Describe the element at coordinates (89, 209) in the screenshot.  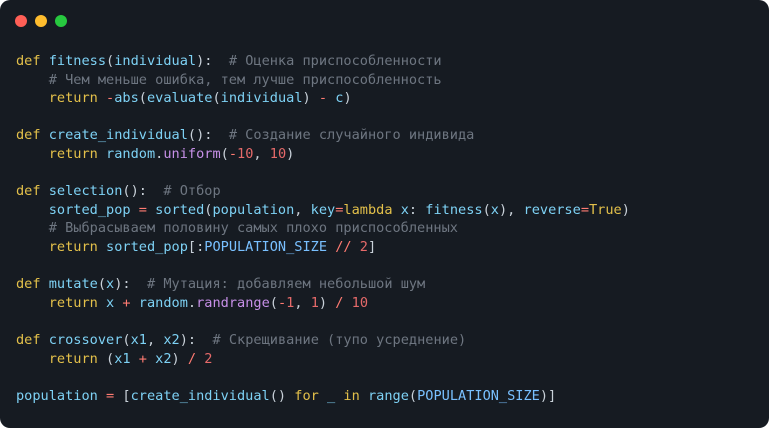
I see `code-token: sorted_pop` at that location.